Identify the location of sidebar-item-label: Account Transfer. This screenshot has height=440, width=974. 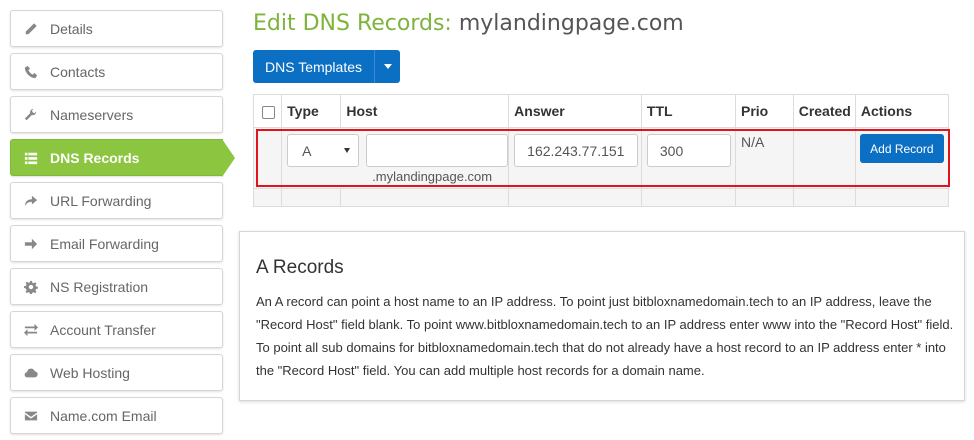
(103, 329).